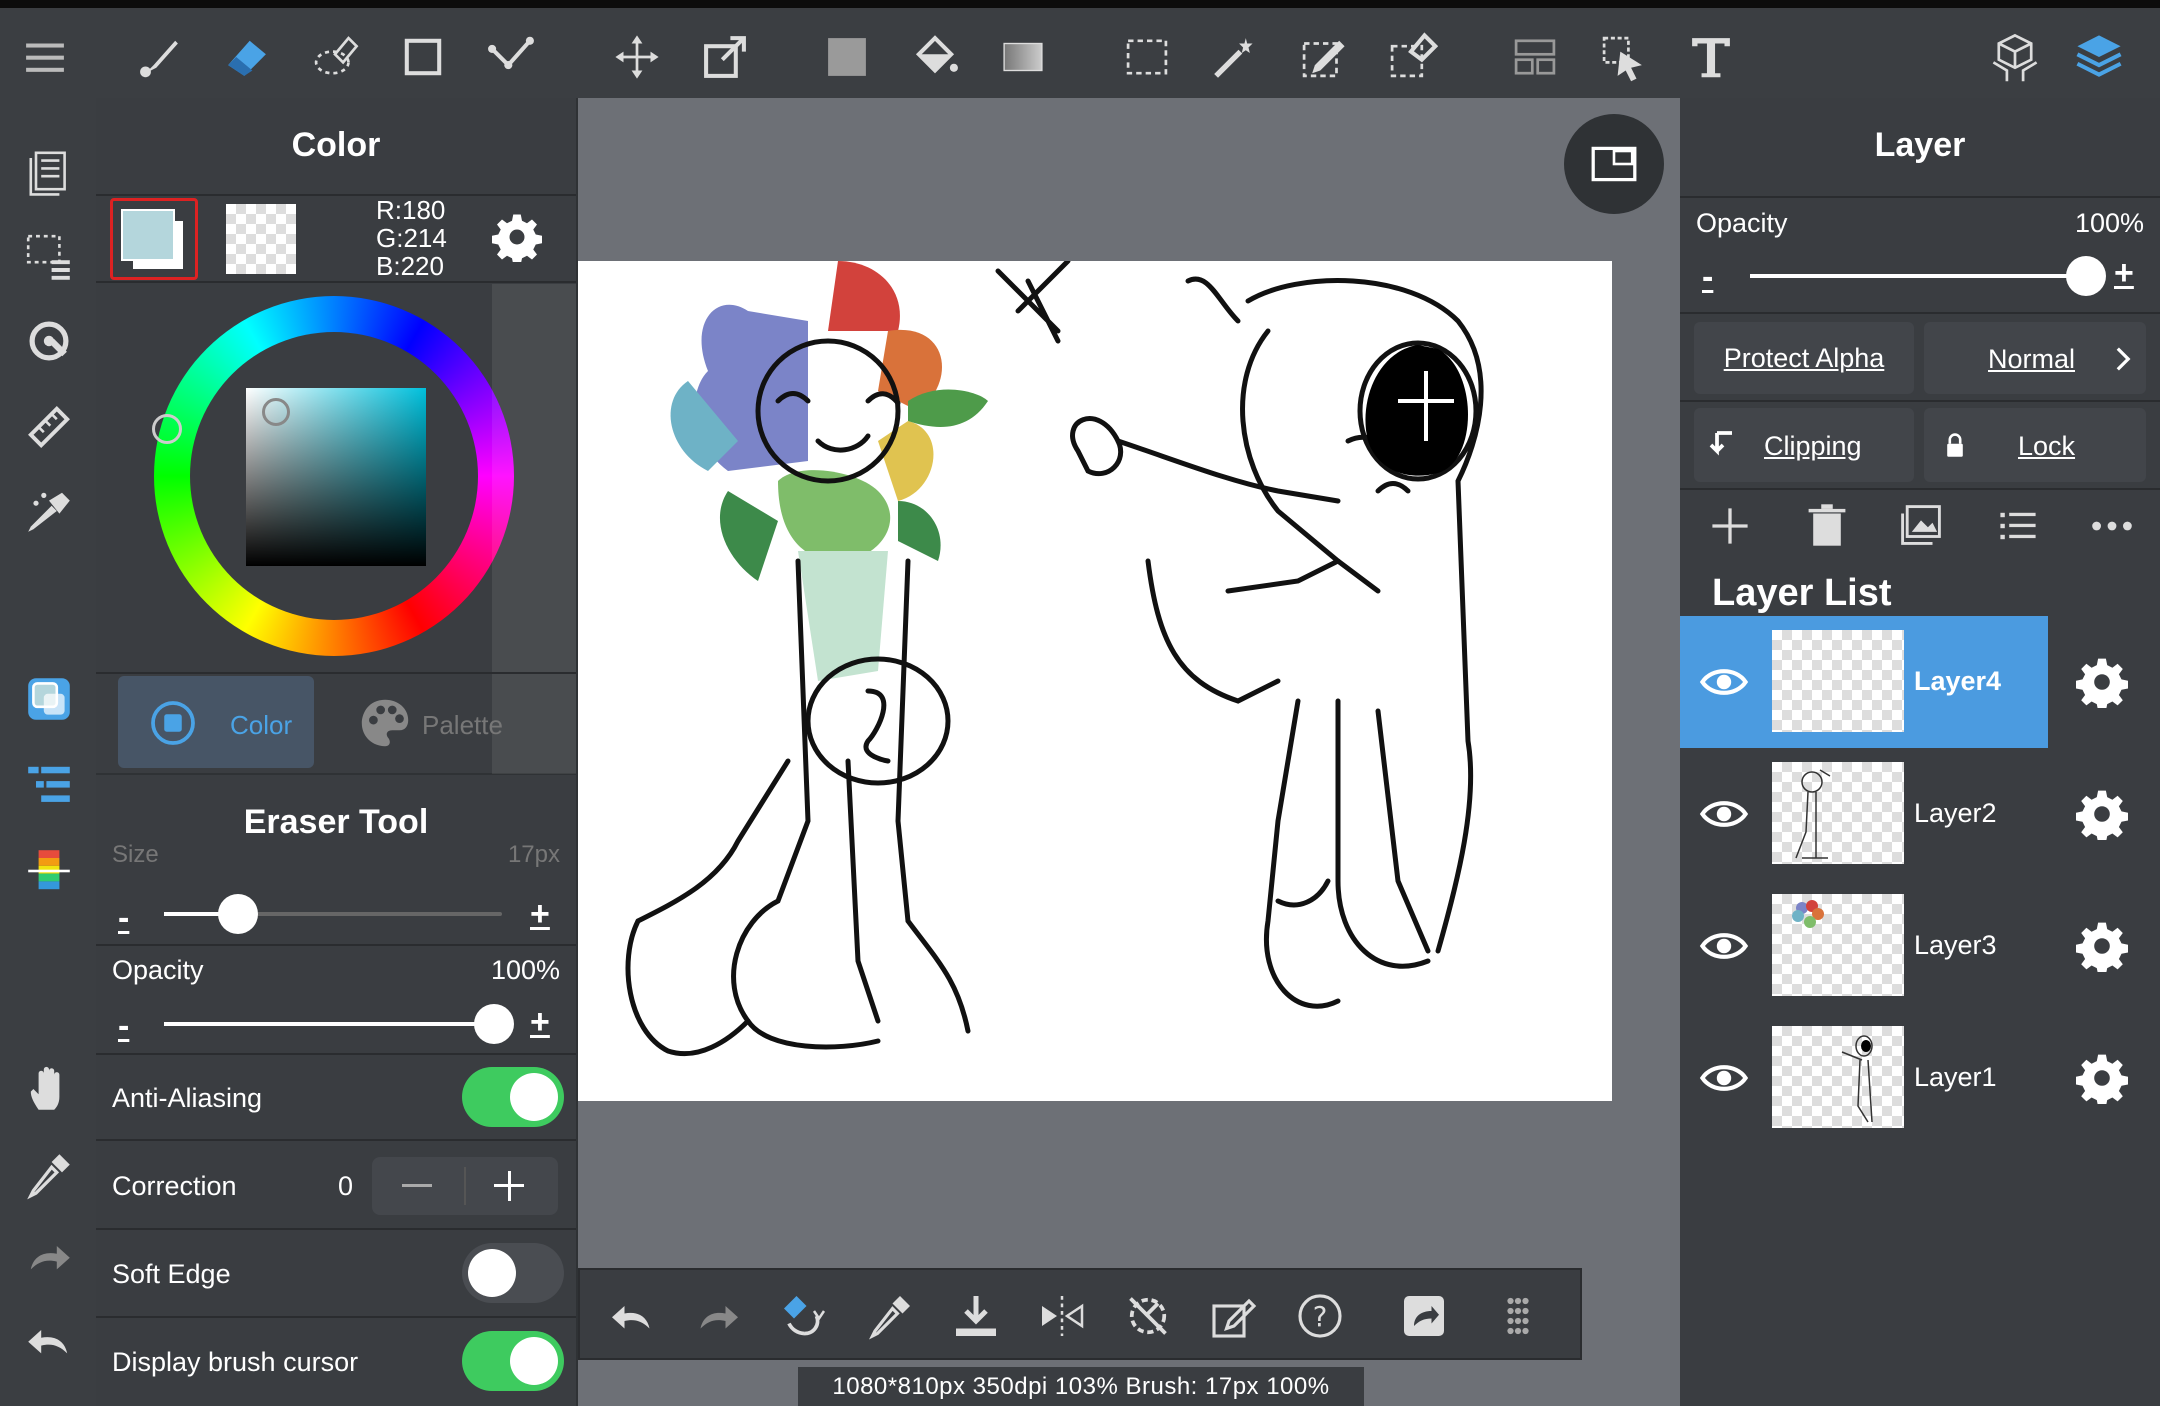  Describe the element at coordinates (1920, 682) in the screenshot. I see `layer-row-layer4: Layer4` at that location.